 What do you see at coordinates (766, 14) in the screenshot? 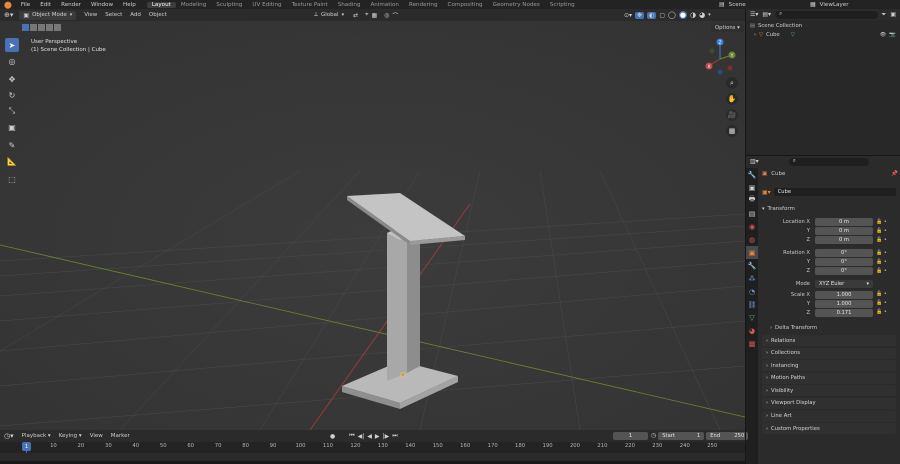
I see `outliner-view-icon: ▤▾` at bounding box center [766, 14].